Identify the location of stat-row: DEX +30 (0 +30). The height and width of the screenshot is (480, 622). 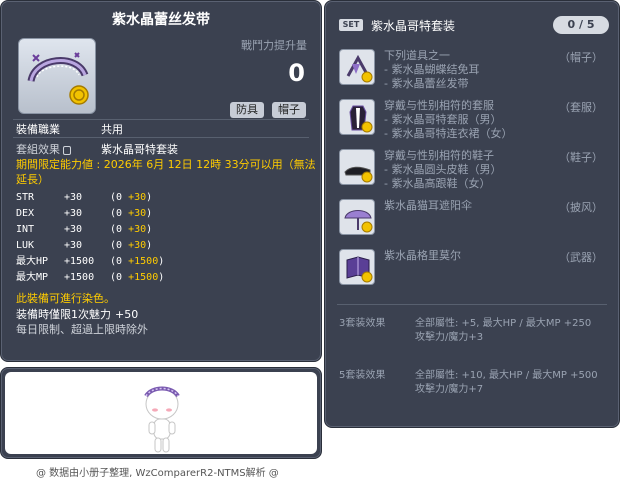
(84, 213).